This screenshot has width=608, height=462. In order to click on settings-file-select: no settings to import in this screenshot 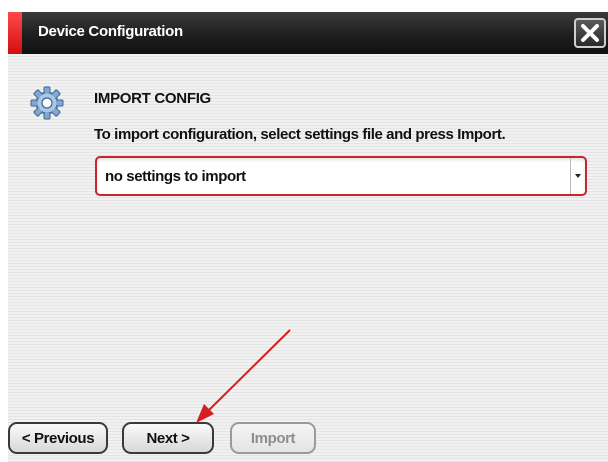, I will do `click(341, 176)`.